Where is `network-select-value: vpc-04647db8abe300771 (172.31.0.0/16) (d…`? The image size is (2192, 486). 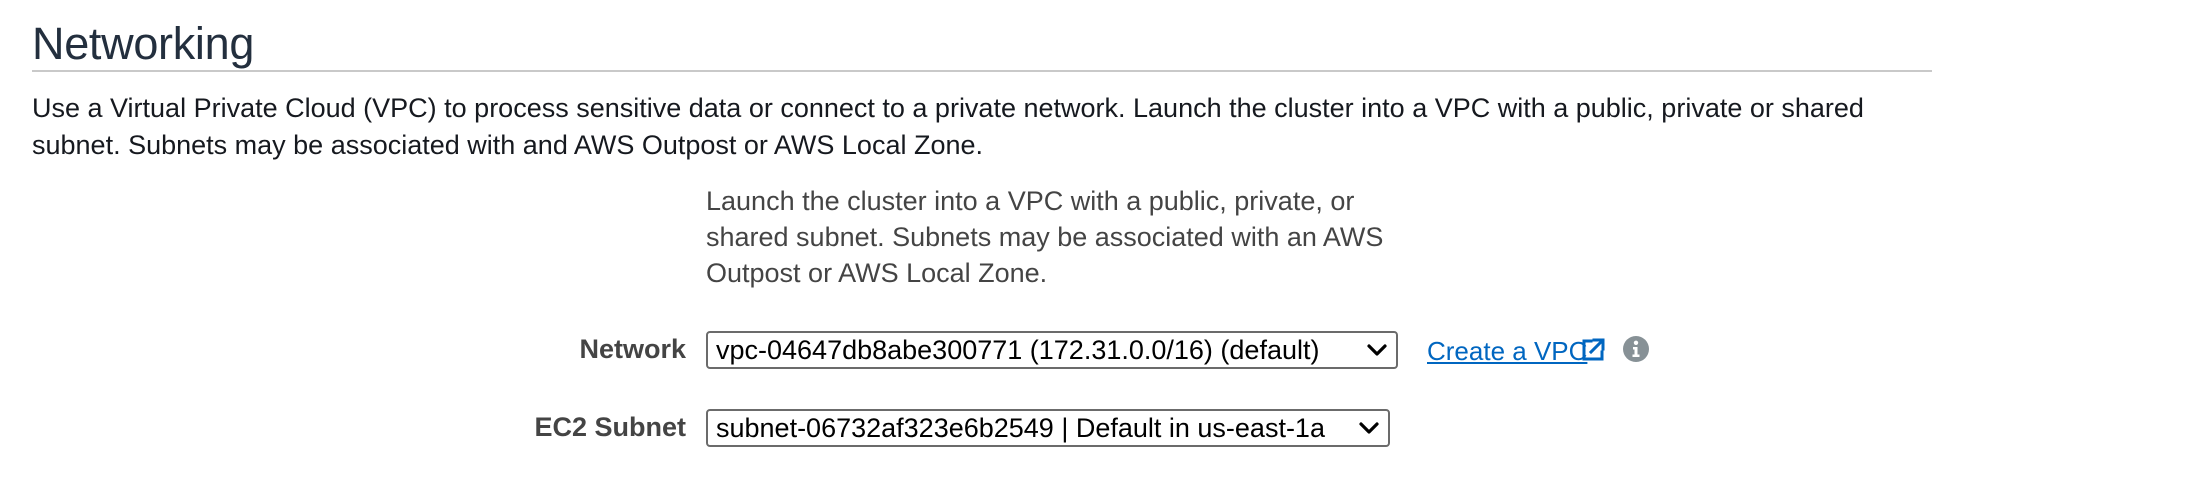
network-select-value: vpc-04647db8abe300771 (172.31.0.0/16) (d… is located at coordinates (1018, 350).